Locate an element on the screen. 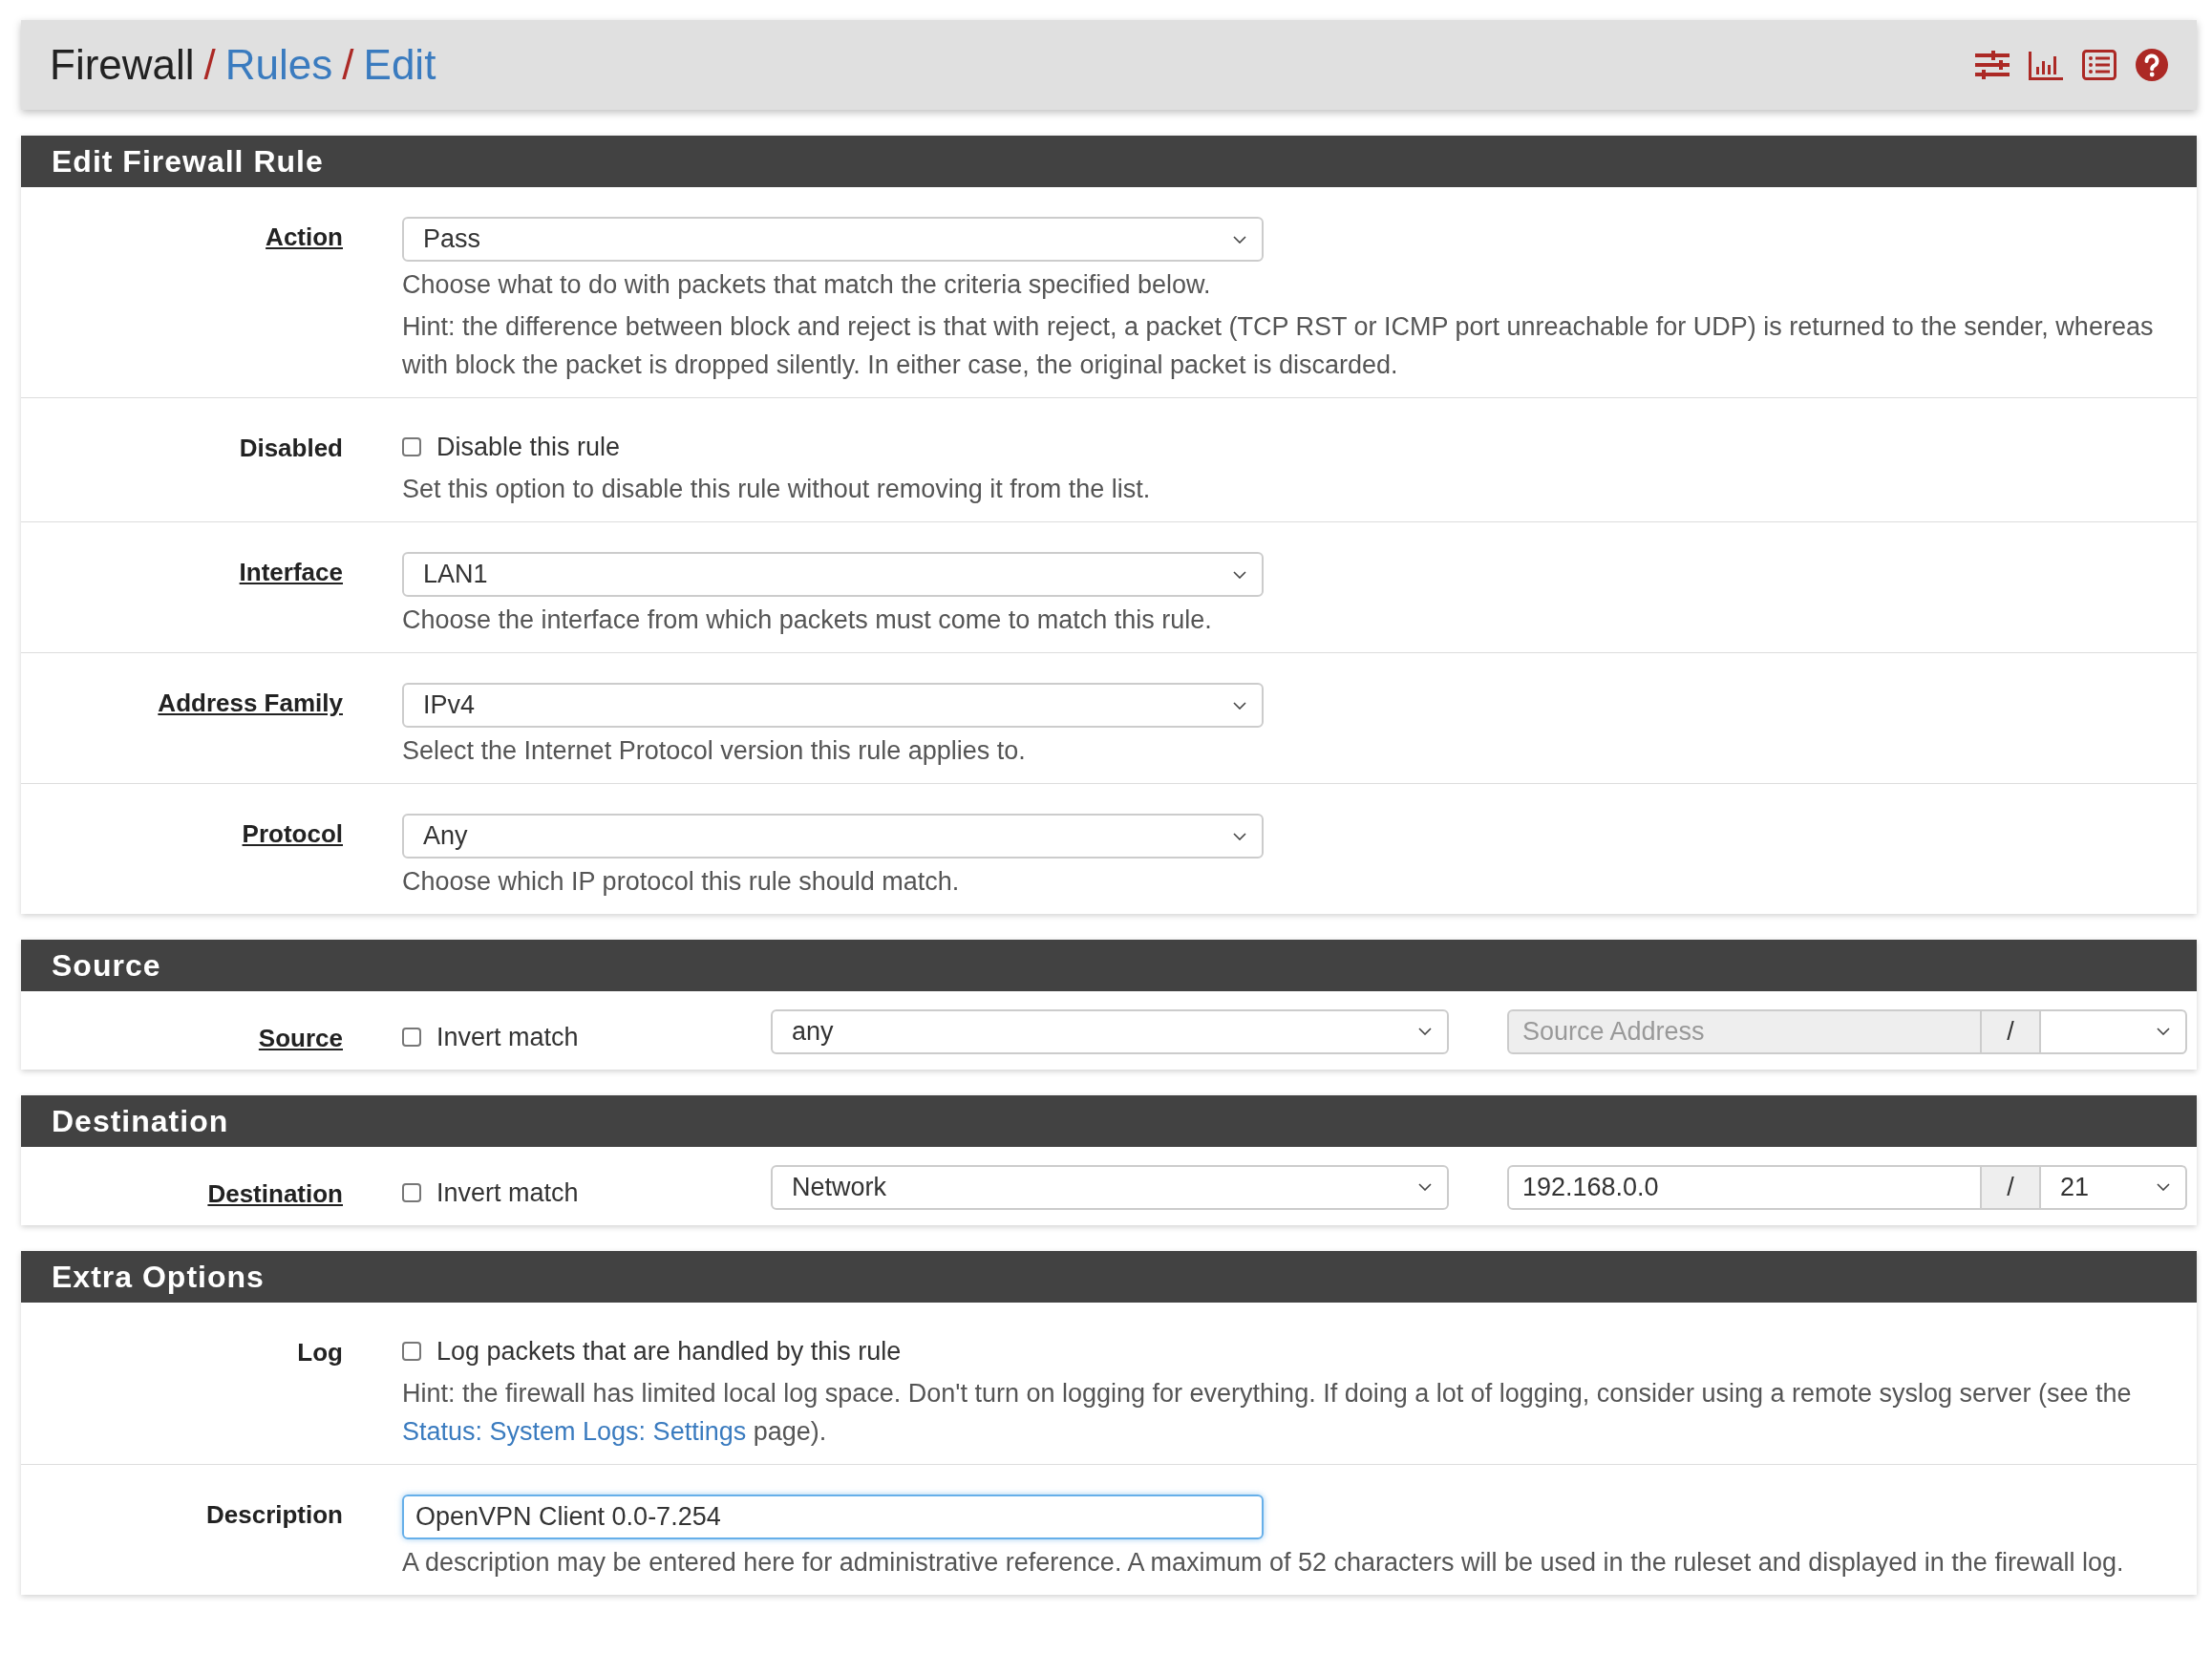 The width and height of the screenshot is (2212, 1675). dropdown: LAN1 is located at coordinates (833, 575).